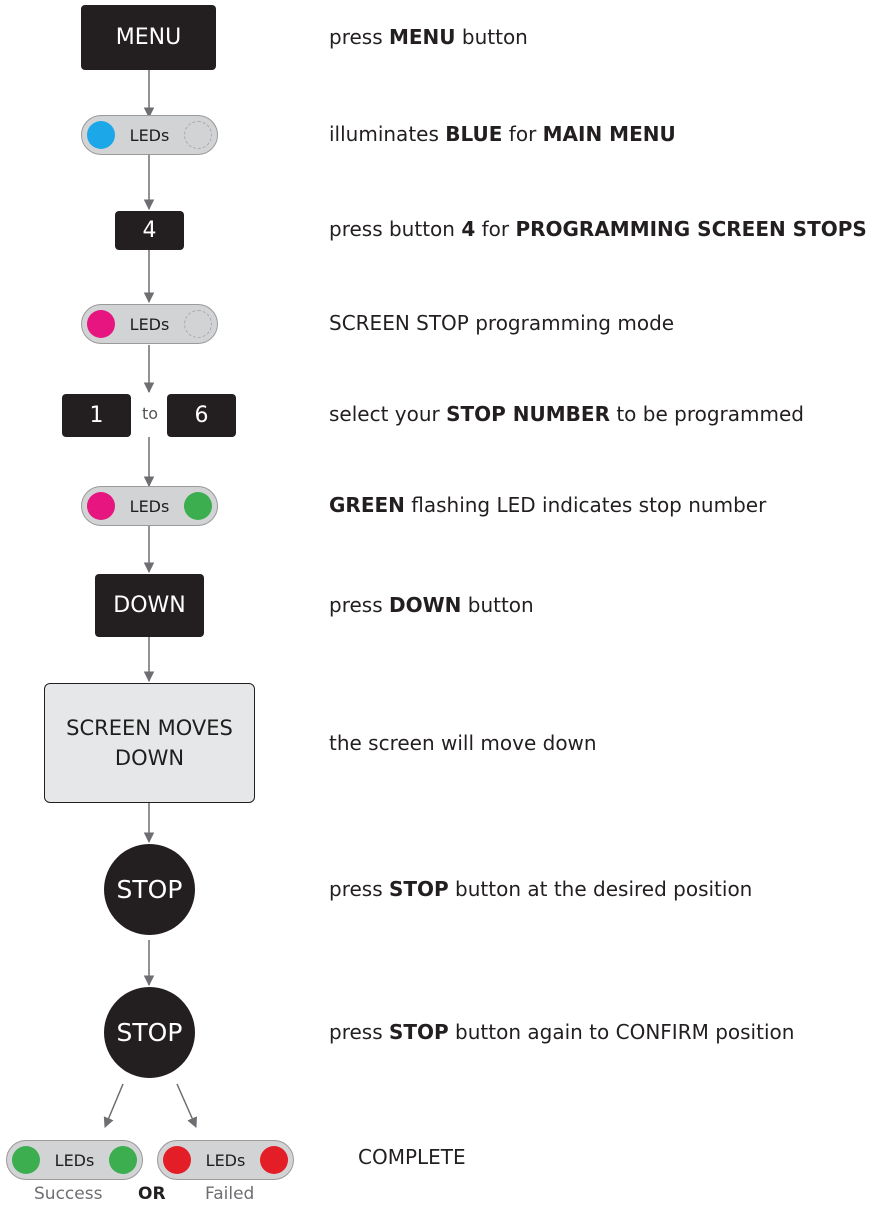  What do you see at coordinates (412, 1157) in the screenshot?
I see `step-11-description: COMPLETE` at bounding box center [412, 1157].